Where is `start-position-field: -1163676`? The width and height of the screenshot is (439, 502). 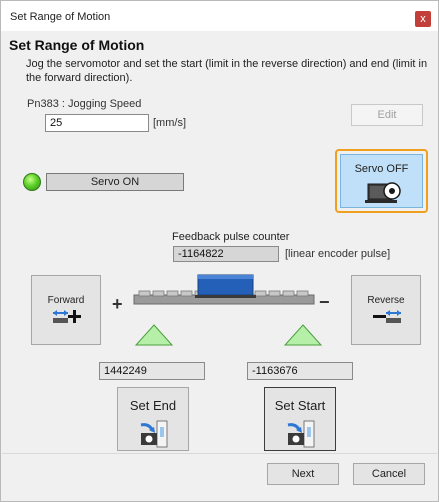
start-position-field: -1163676 is located at coordinates (300, 371).